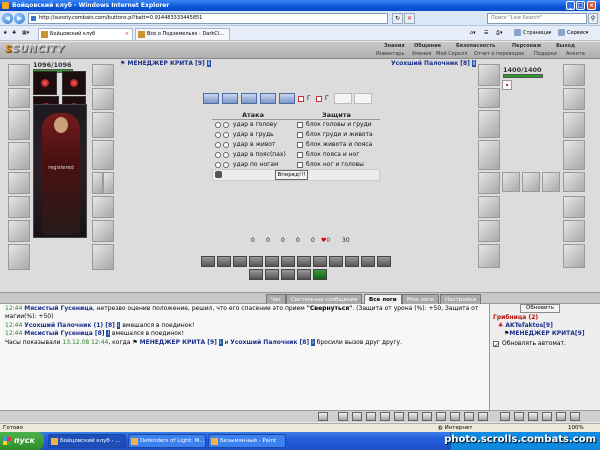 The height and width of the screenshot is (450, 600). Describe the element at coordinates (499, 33) in the screenshot. I see `print-icon: ⎙▾` at that location.